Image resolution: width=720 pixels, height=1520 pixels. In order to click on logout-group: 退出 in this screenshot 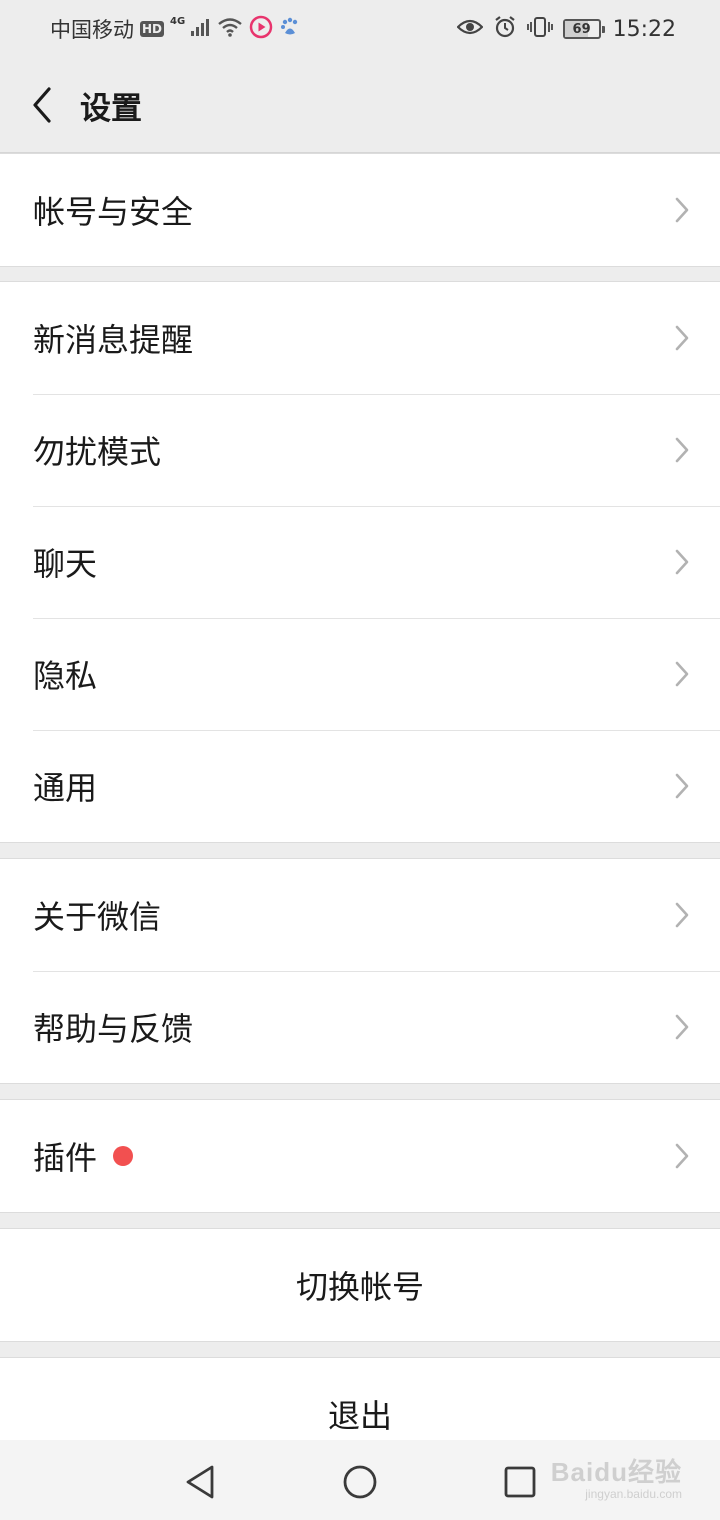, I will do `click(360, 1398)`.